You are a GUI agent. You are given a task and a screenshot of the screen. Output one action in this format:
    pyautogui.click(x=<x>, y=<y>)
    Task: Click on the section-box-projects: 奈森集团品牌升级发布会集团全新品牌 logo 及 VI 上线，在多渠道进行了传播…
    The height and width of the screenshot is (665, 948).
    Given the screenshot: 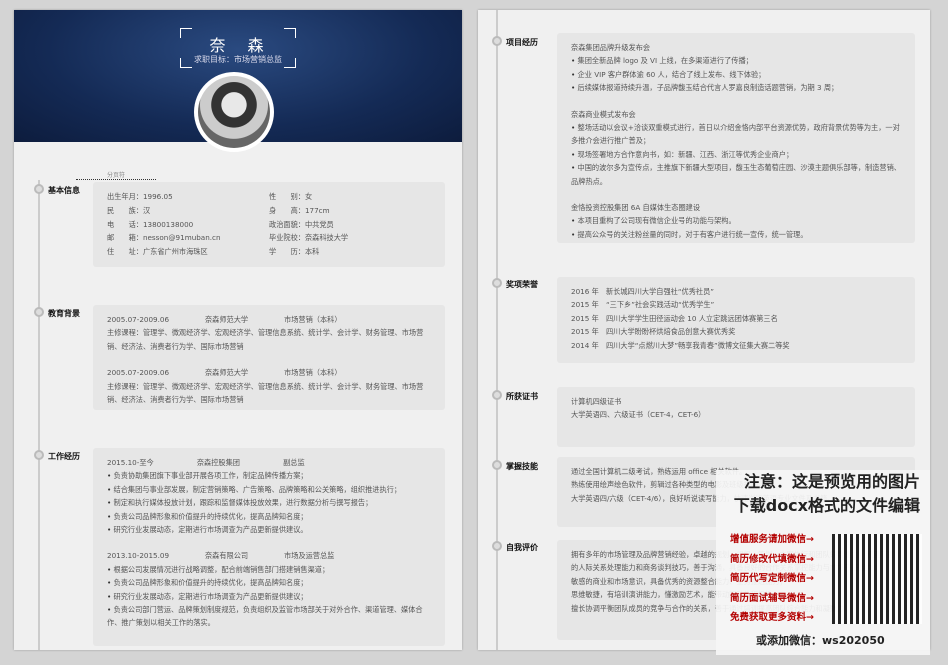 What is the action you would take?
    pyautogui.click(x=736, y=138)
    